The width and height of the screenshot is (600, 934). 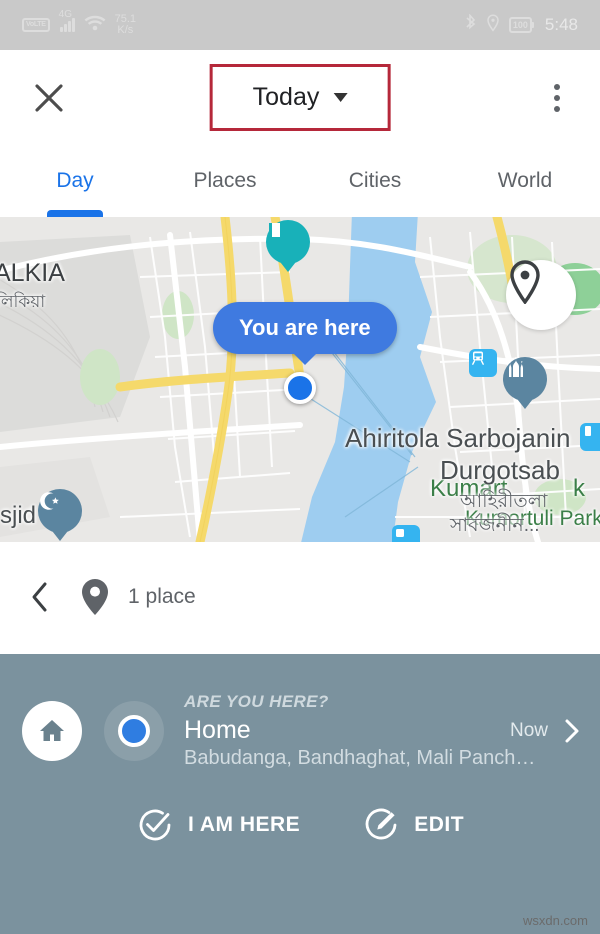 What do you see at coordinates (541, 295) in the screenshot?
I see `selected-place-pin` at bounding box center [541, 295].